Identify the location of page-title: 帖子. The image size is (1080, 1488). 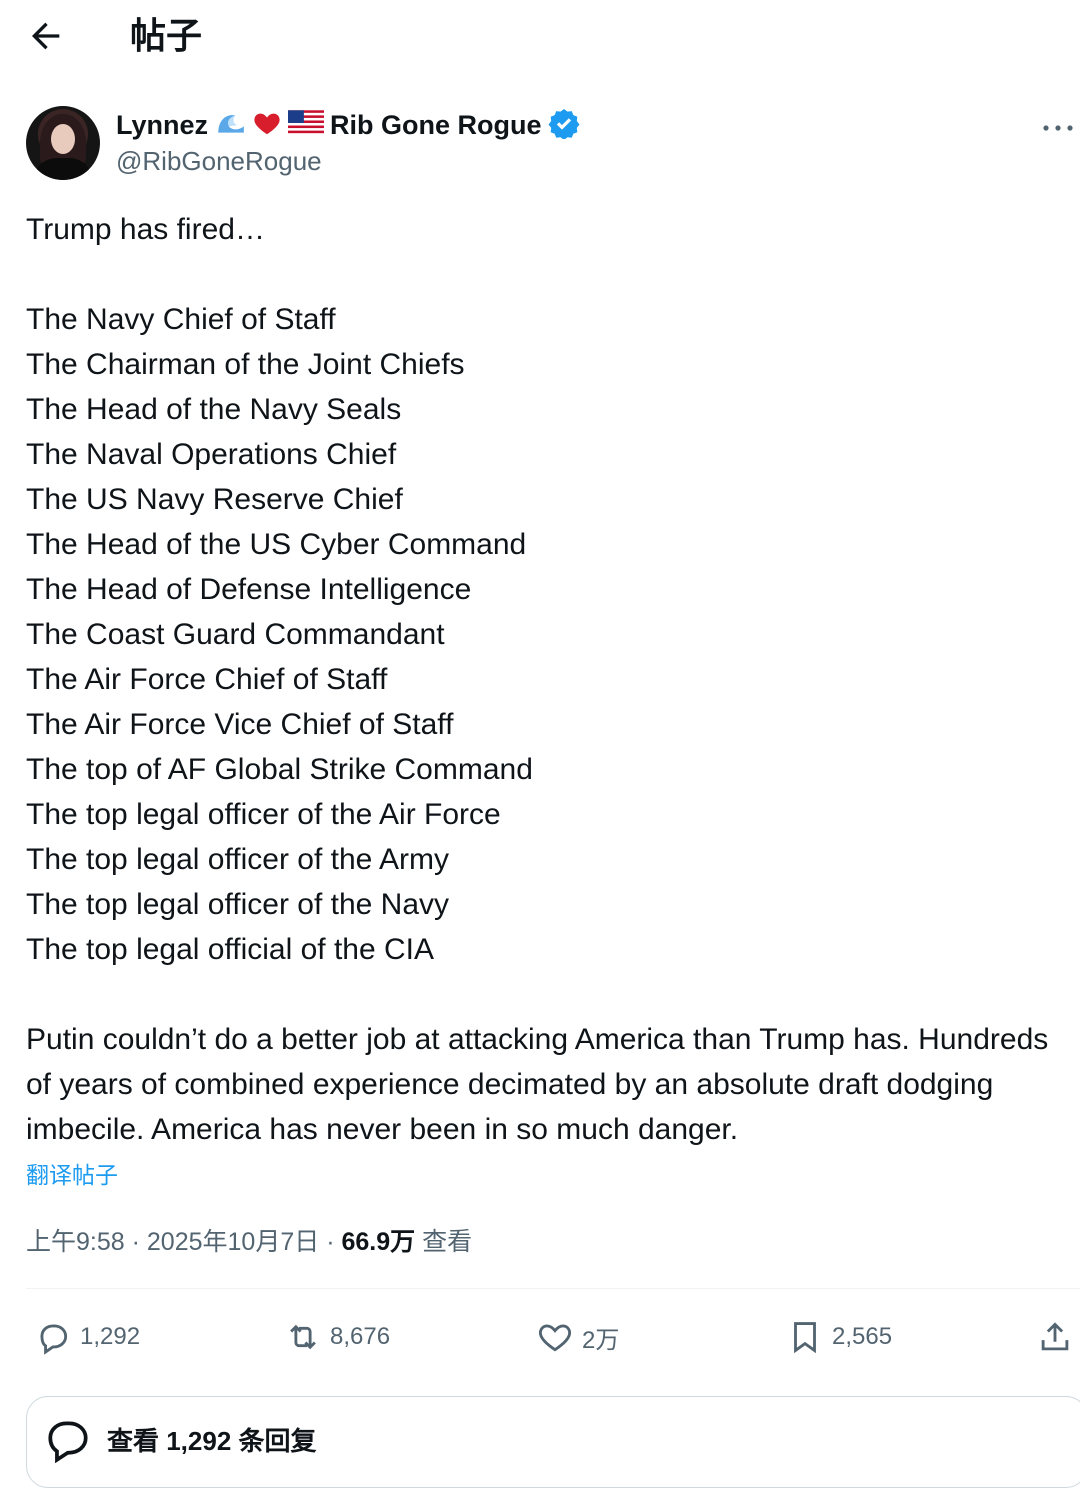
(166, 35).